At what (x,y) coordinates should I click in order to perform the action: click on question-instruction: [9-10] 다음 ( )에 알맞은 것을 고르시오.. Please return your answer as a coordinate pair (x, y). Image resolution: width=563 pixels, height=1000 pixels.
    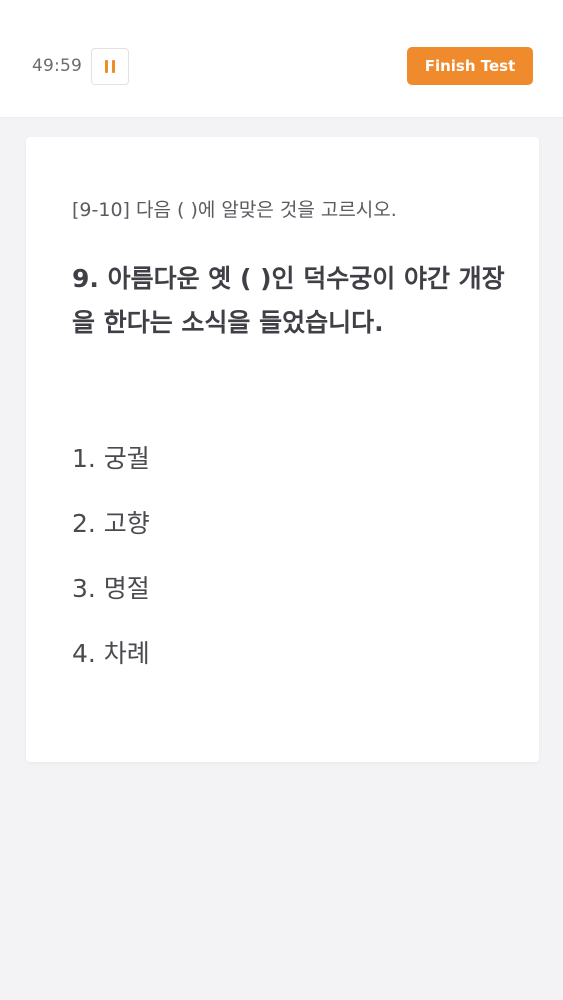
    Looking at the image, I should click on (234, 210).